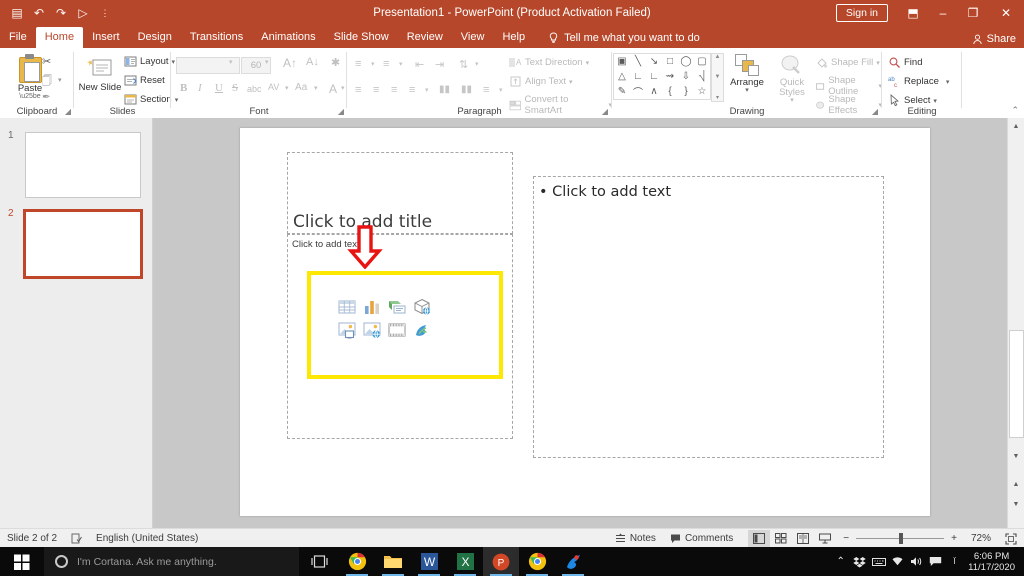 The height and width of the screenshot is (576, 1024). I want to click on word-taskbar-icon: W, so click(429, 561).